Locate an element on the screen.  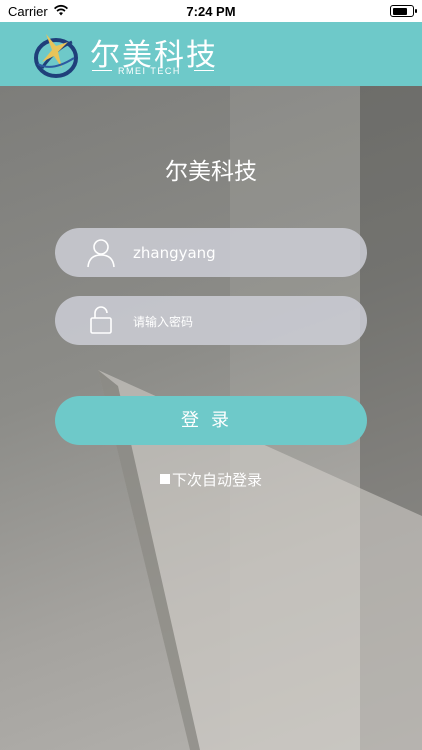
app-title: 尔美科技 is located at coordinates (211, 172).